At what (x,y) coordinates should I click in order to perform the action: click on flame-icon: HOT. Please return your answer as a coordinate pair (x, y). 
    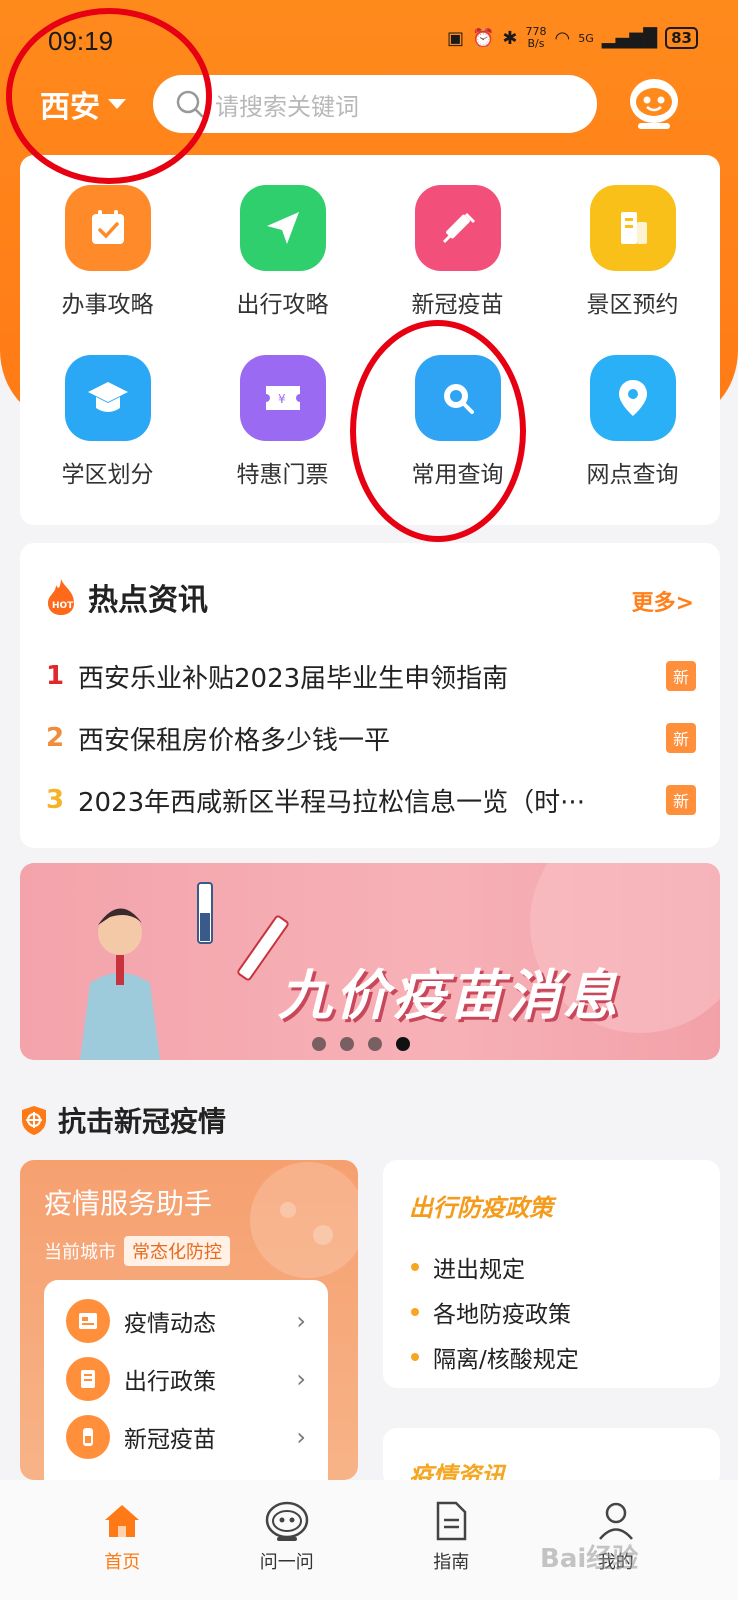
    Looking at the image, I should click on (61, 597).